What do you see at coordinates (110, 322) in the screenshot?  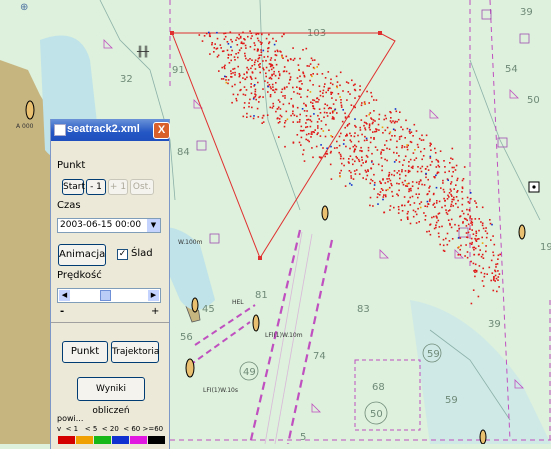 I see `divider` at bounding box center [110, 322].